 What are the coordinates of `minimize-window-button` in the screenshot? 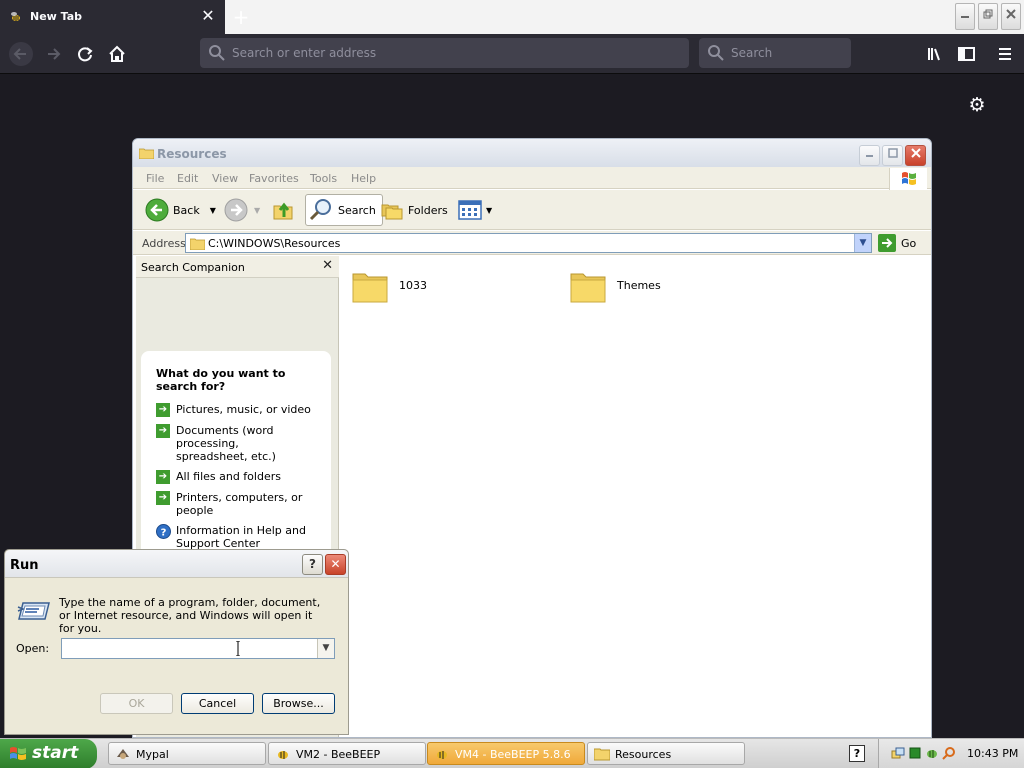 It's located at (965, 16).